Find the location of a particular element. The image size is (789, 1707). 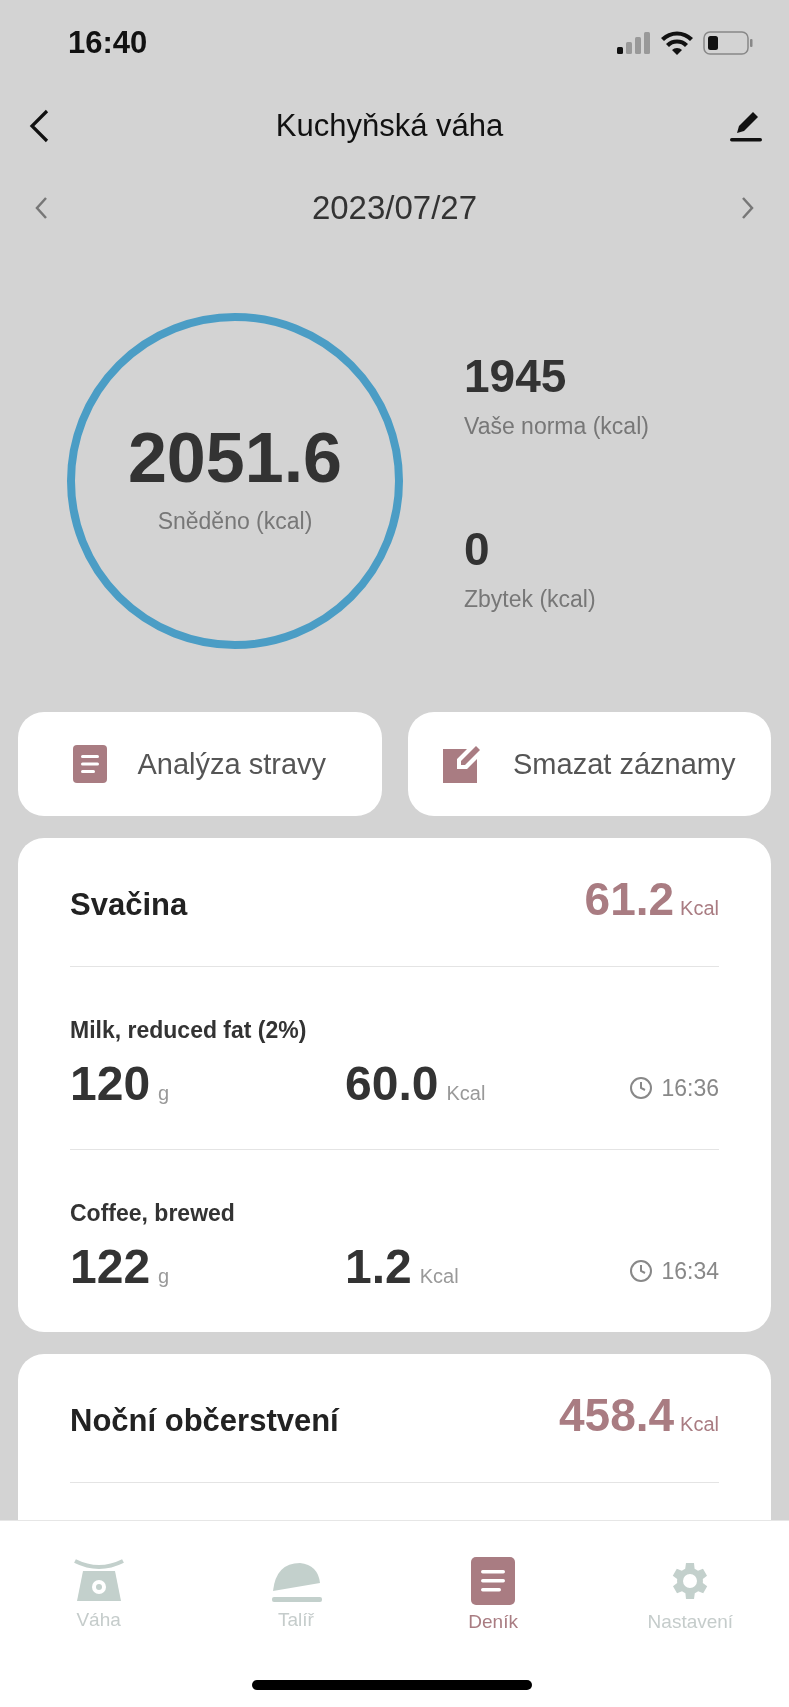

meal-name: Noční občerstvení is located at coordinates (204, 1421).